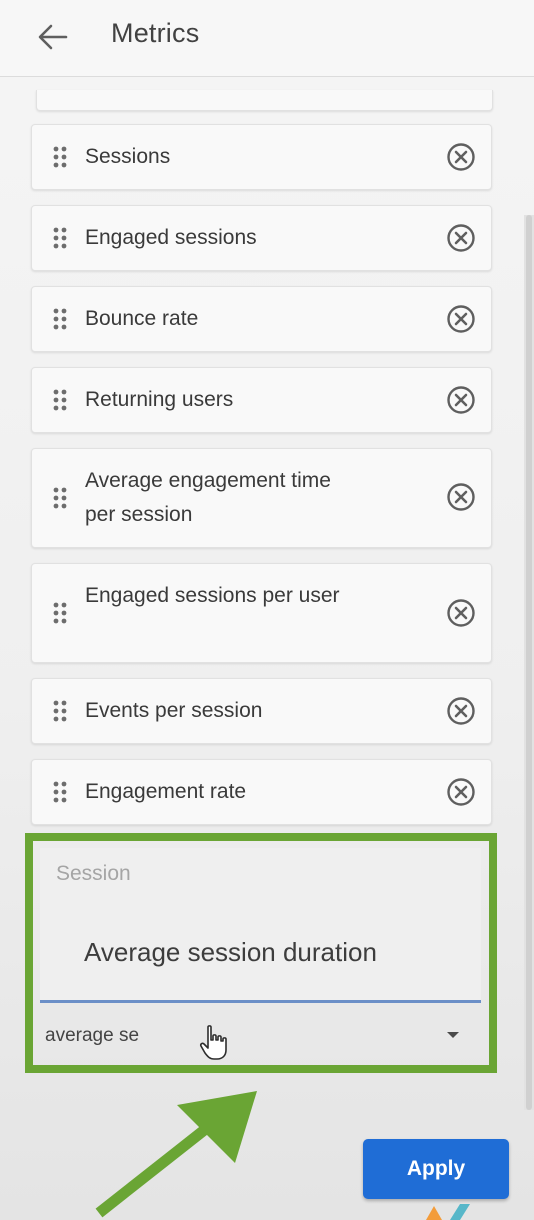 The image size is (534, 1220). Describe the element at coordinates (176, 1154) in the screenshot. I see `annotation-arrow-icon` at that location.